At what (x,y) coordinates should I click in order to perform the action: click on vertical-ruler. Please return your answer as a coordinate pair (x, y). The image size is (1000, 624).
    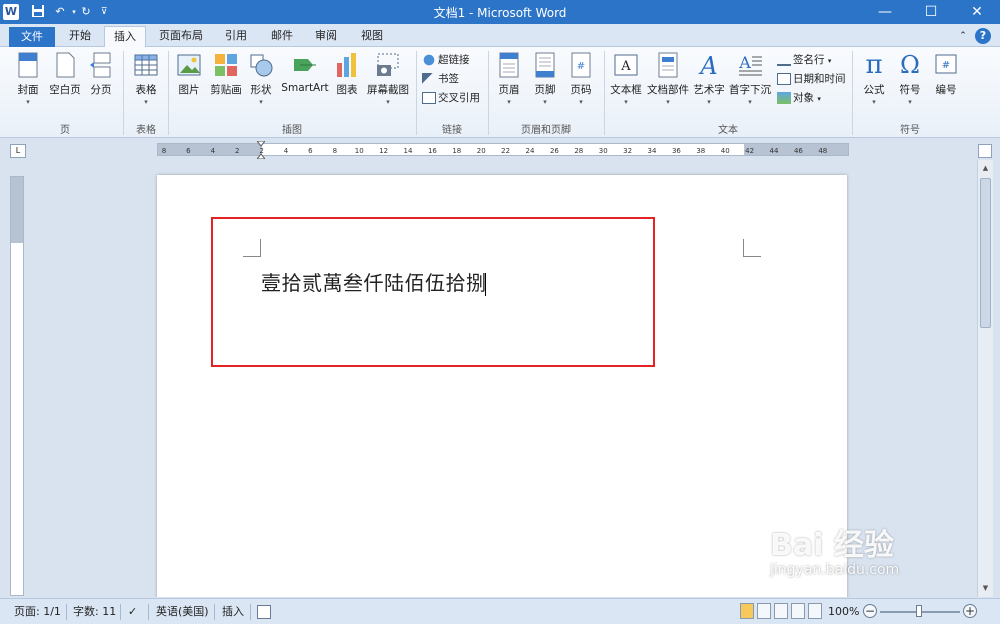
    Looking at the image, I should click on (17, 386).